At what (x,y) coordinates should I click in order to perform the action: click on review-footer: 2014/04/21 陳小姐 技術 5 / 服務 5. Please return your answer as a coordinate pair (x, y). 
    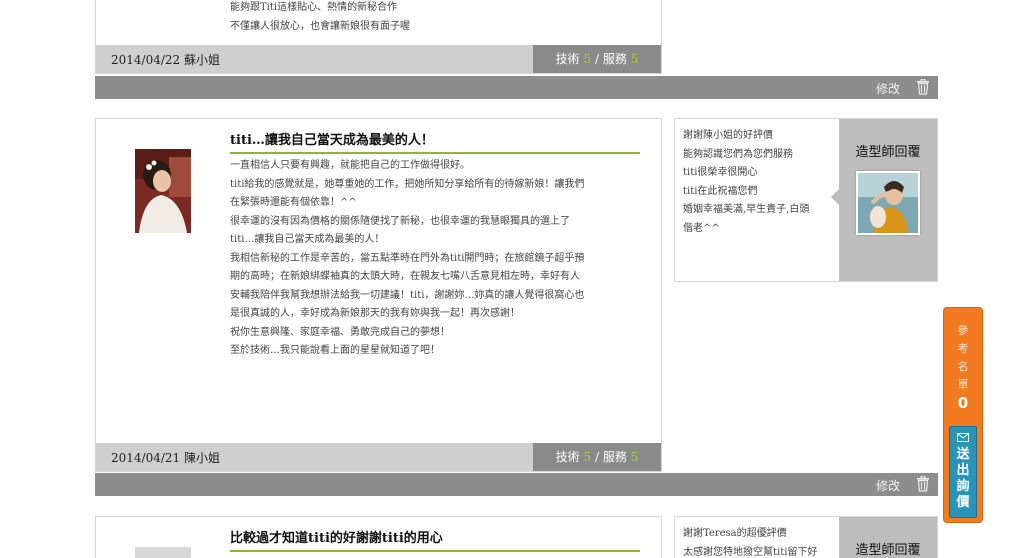
    Looking at the image, I should click on (378, 457).